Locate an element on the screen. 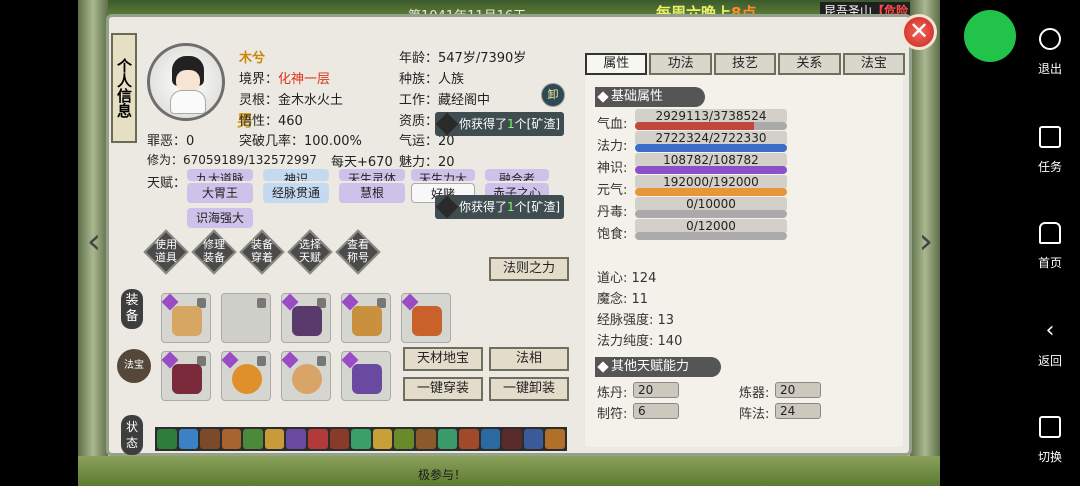 The width and height of the screenshot is (1080, 486). breakthrough-row: 突破几率：100.00% is located at coordinates (300, 141).